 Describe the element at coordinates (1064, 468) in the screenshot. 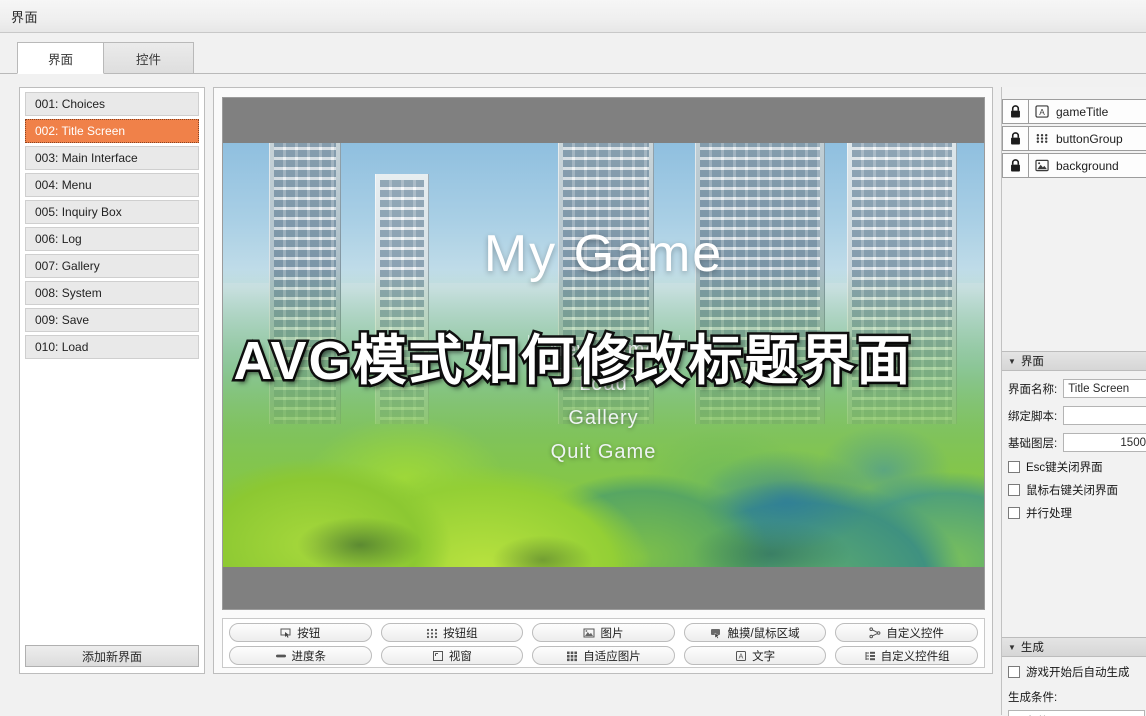

I see `esc-close-label: Esc键关闭界面` at that location.